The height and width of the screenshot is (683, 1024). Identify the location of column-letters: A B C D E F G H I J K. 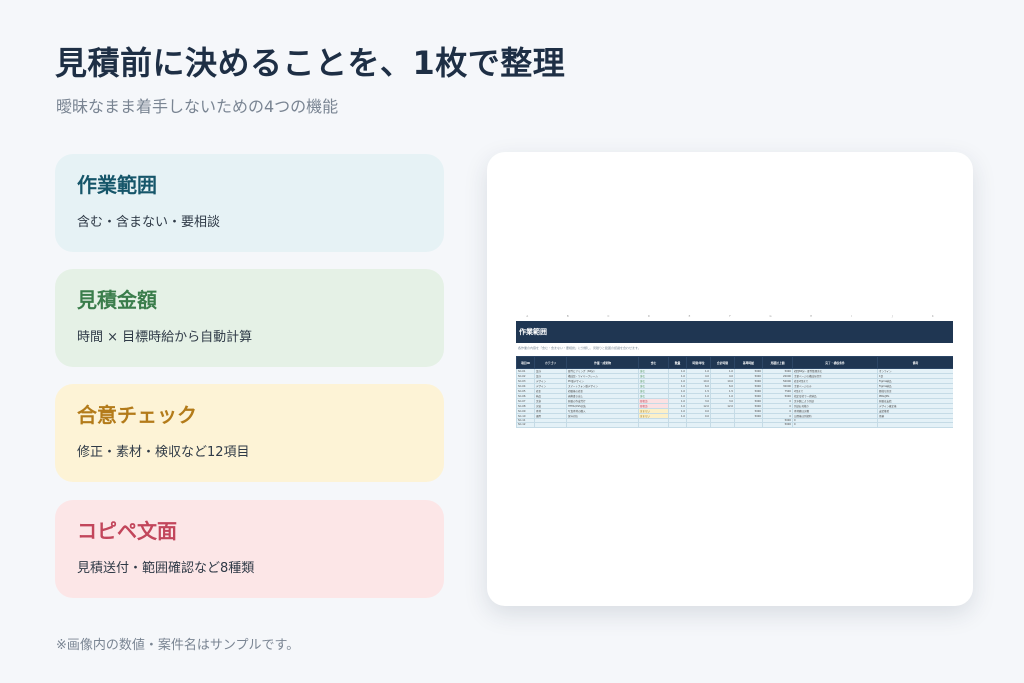
(730, 317).